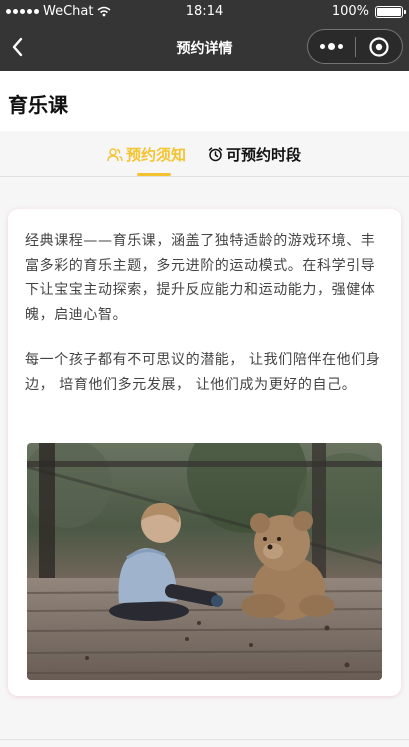  Describe the element at coordinates (204, 154) in the screenshot. I see `tab-bar: 预约须知 可预约时段` at that location.